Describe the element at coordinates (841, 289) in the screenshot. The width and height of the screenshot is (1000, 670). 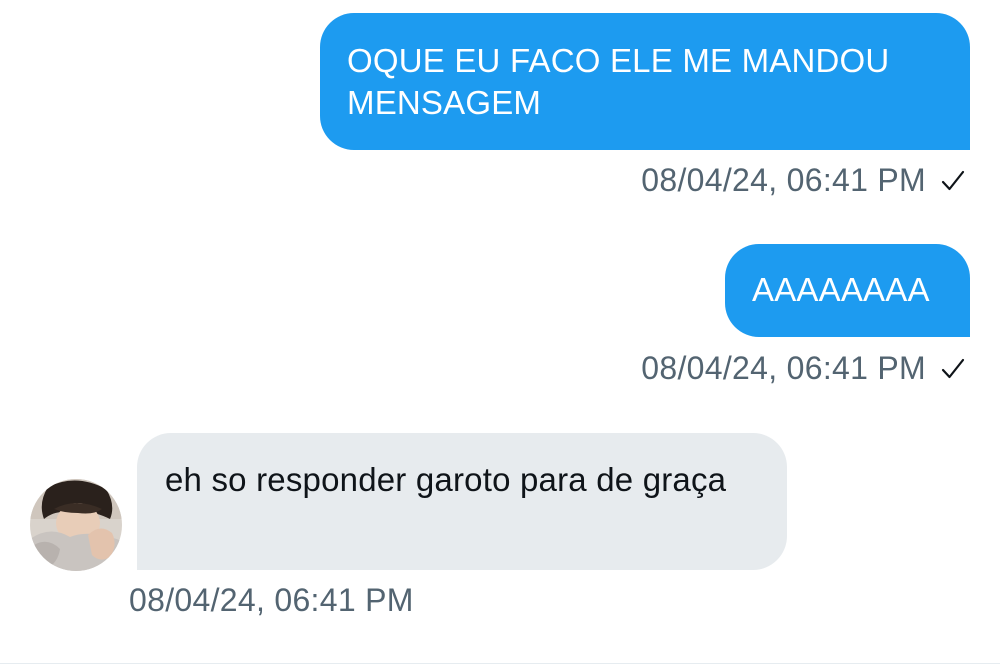
I see `message-text: AAAAAAAA` at that location.